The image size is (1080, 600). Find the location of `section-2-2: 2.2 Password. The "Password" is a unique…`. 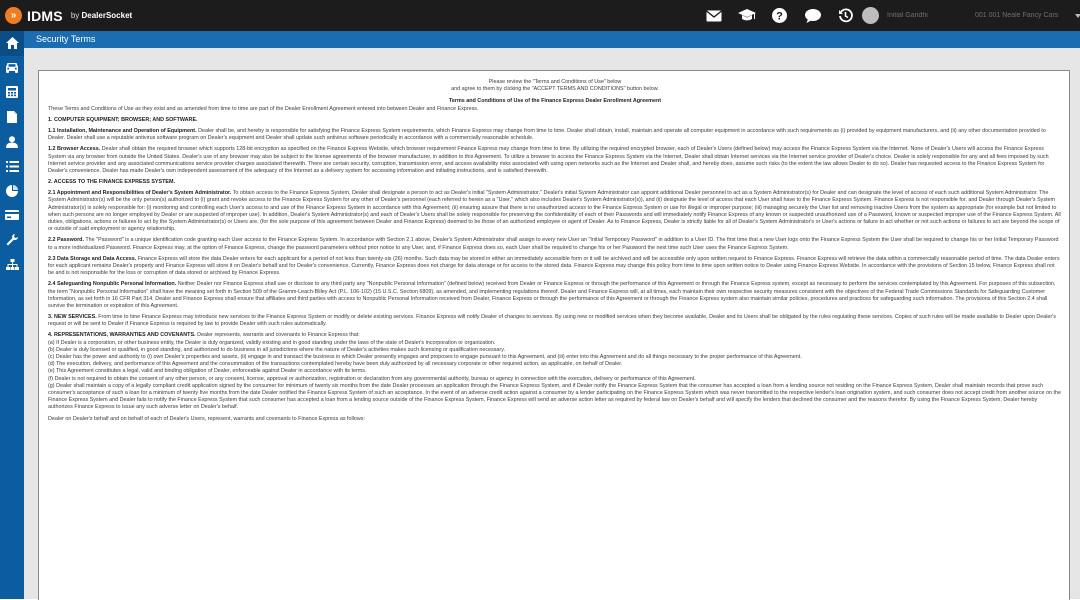

section-2-2: 2.2 Password. The "Password" is a unique… is located at coordinates (555, 244).